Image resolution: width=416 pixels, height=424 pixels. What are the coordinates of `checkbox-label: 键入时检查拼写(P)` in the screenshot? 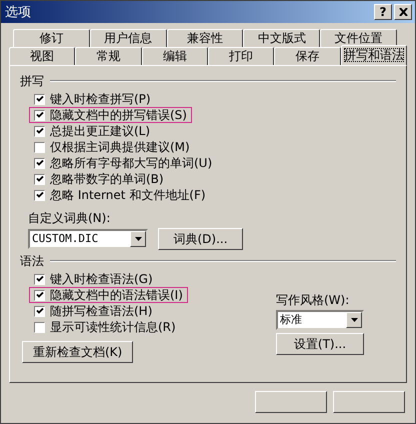 It's located at (100, 99).